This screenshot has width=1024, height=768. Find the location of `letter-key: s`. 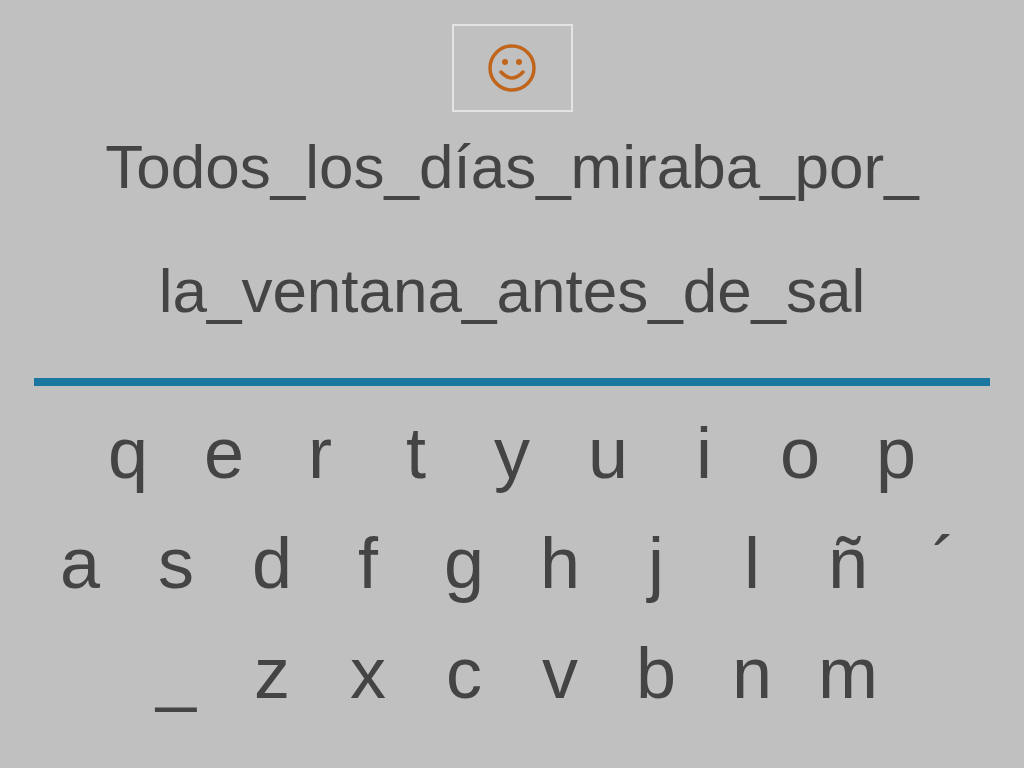

letter-key: s is located at coordinates (176, 563).